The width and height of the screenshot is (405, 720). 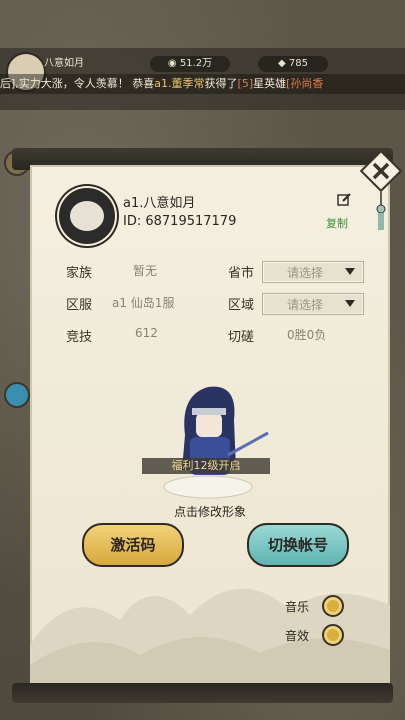 What do you see at coordinates (79, 337) in the screenshot?
I see `arena-label: 竞技` at bounding box center [79, 337].